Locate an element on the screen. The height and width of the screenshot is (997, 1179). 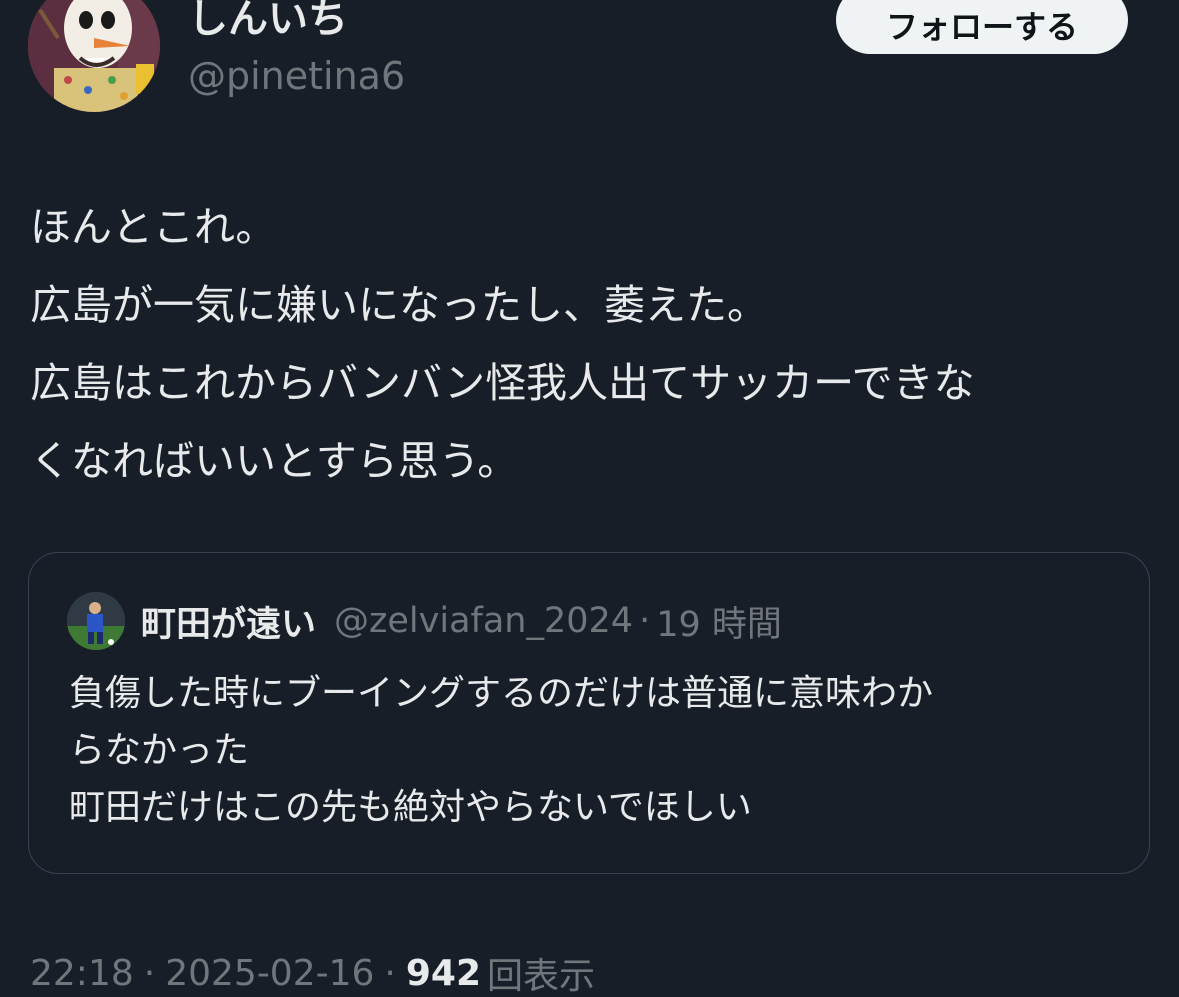
tweet-text-line: くなればいいとすら思う。 is located at coordinates (274, 461).